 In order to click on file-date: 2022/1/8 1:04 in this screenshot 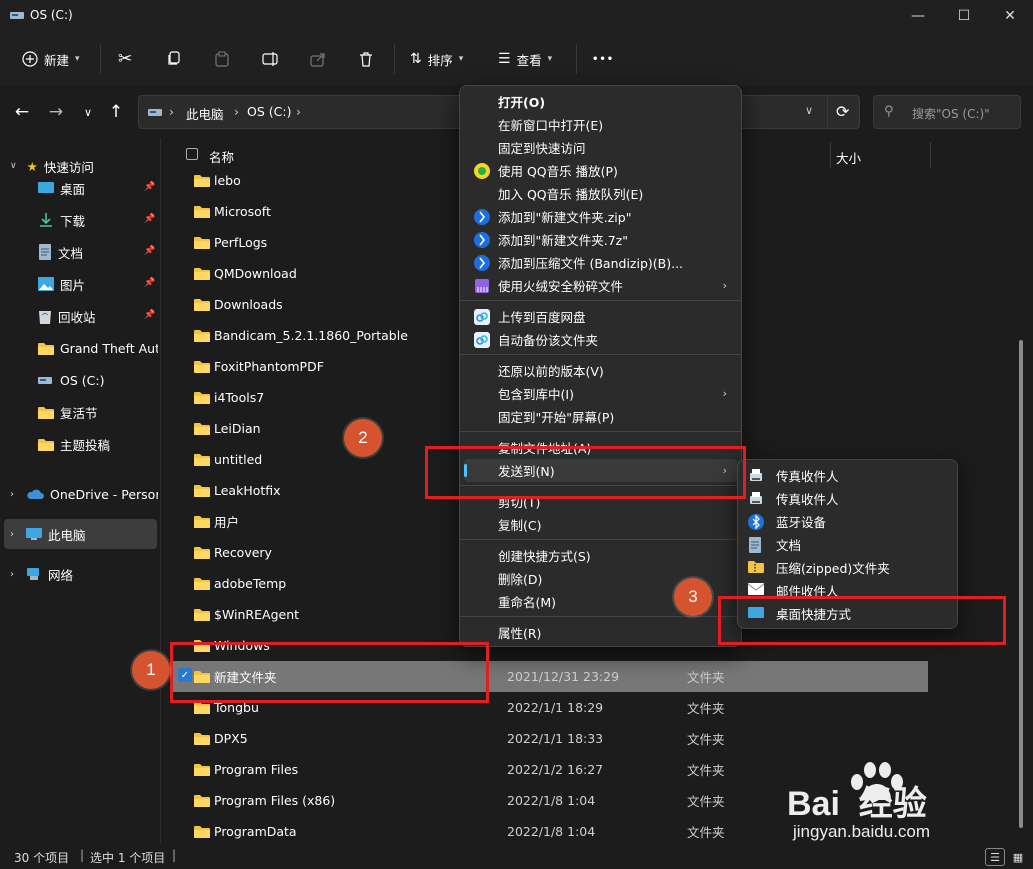, I will do `click(551, 800)`.